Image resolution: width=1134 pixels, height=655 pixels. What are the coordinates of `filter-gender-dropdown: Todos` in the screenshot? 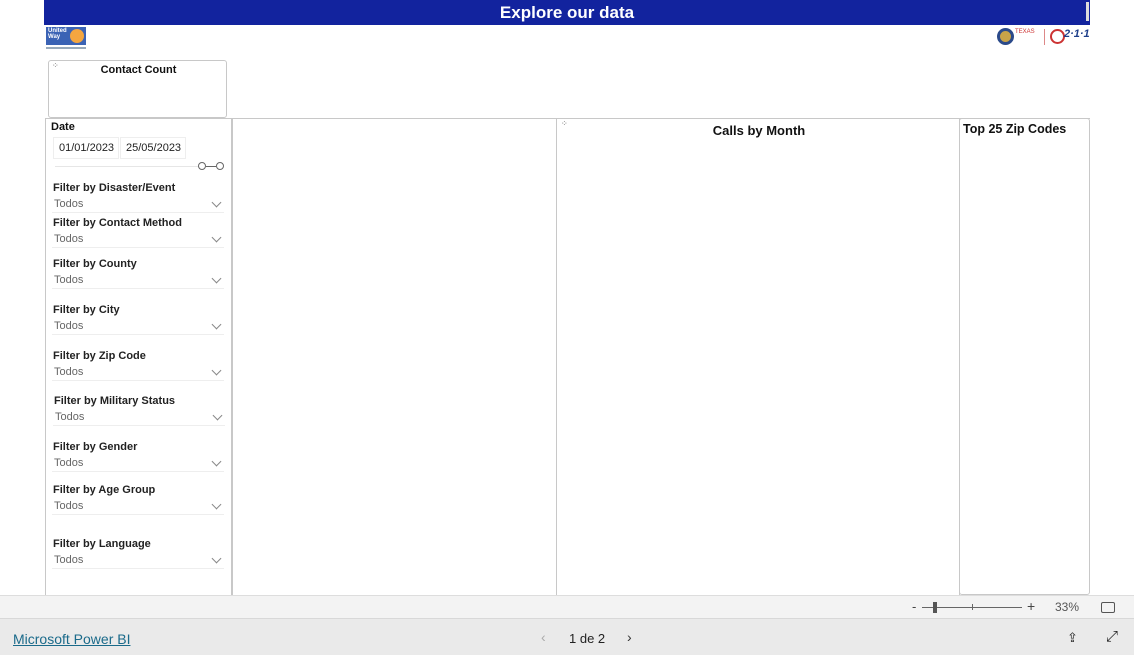 It's located at (138, 464).